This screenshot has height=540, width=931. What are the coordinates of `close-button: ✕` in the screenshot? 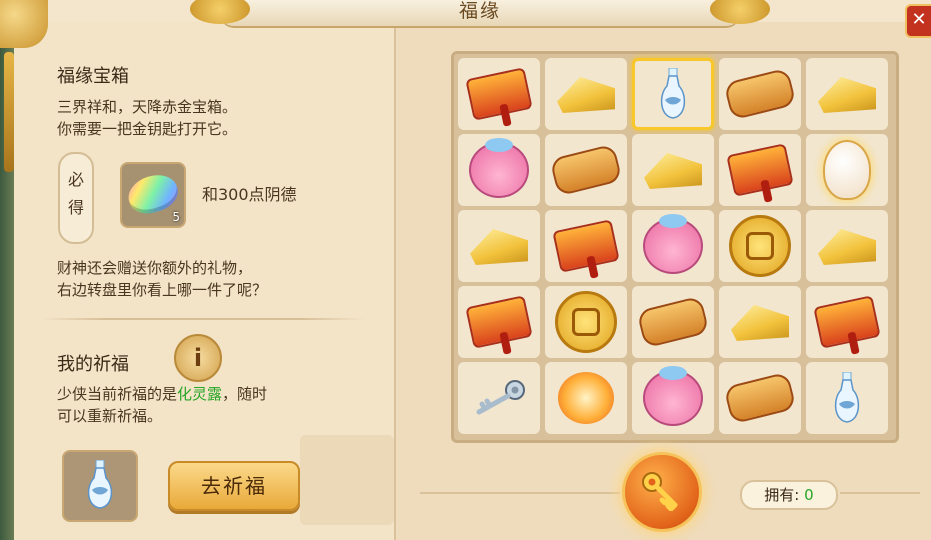 It's located at (918, 21).